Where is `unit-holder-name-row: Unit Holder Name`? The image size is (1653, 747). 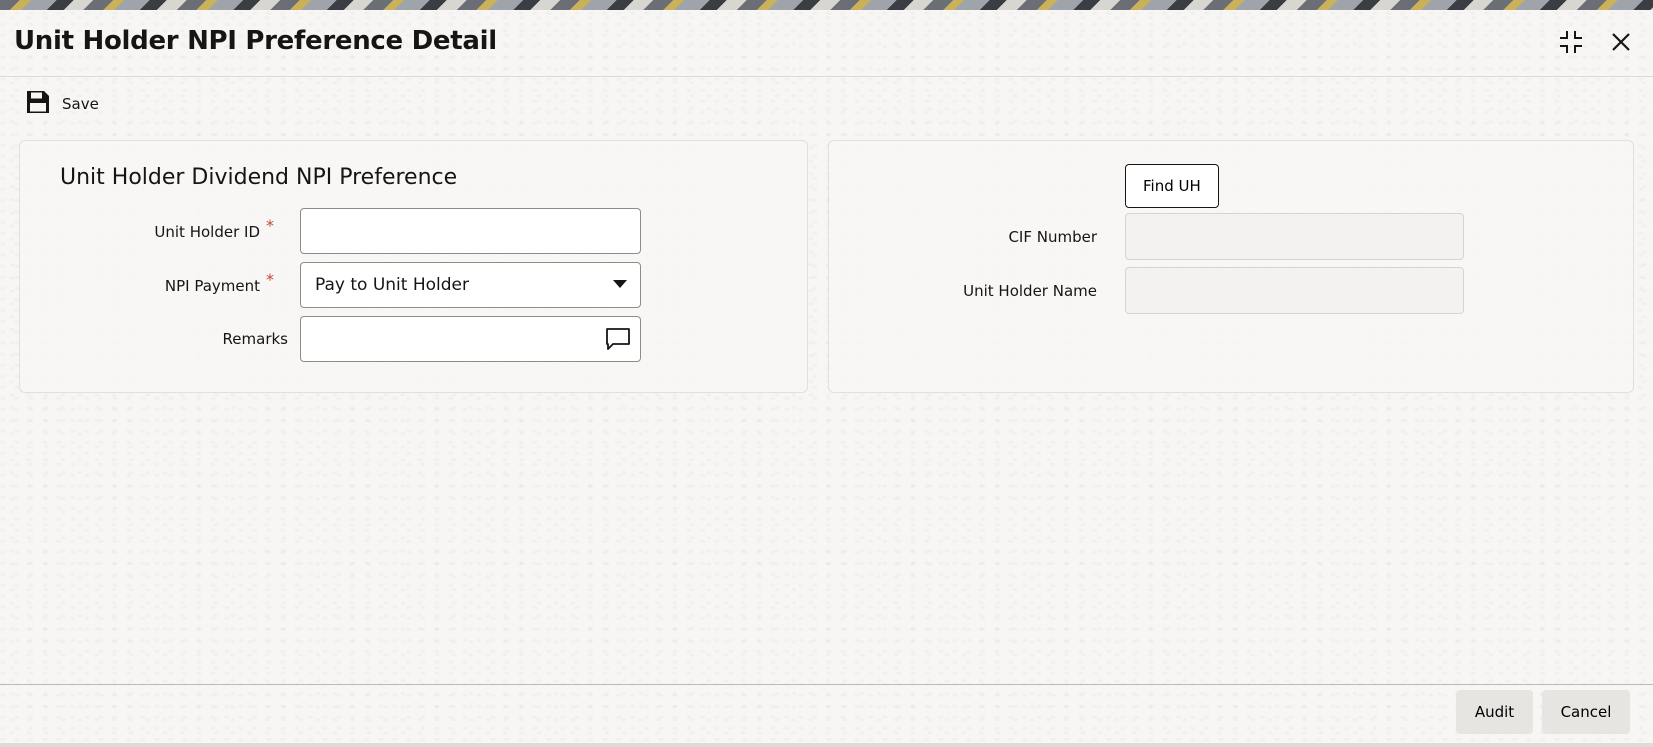
unit-holder-name-row: Unit Holder Name is located at coordinates (1146, 290).